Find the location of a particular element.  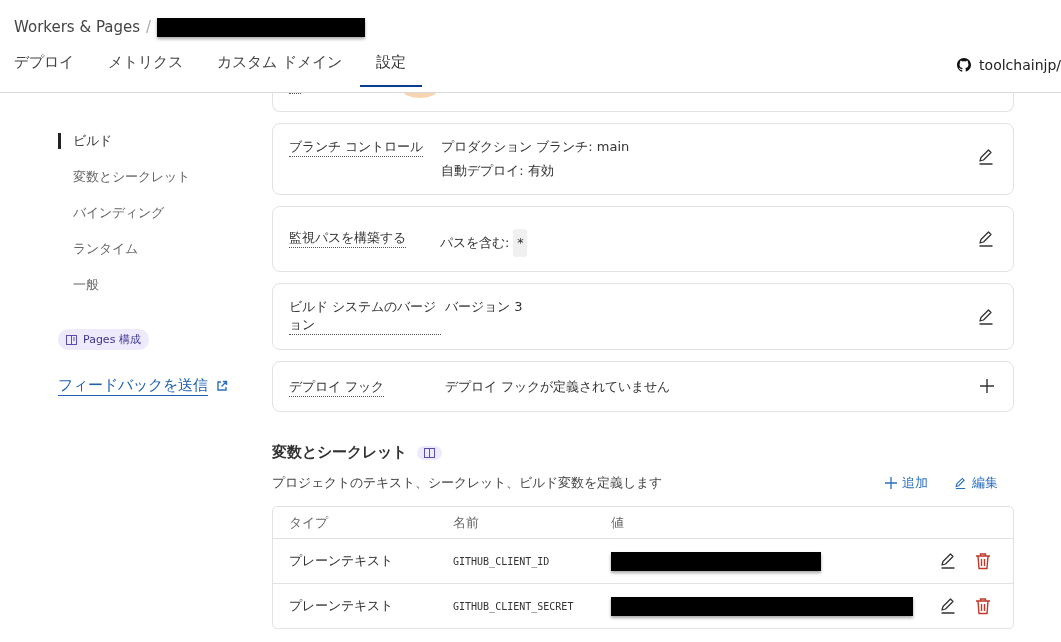

sidebar-item: ビルド is located at coordinates (165, 141).